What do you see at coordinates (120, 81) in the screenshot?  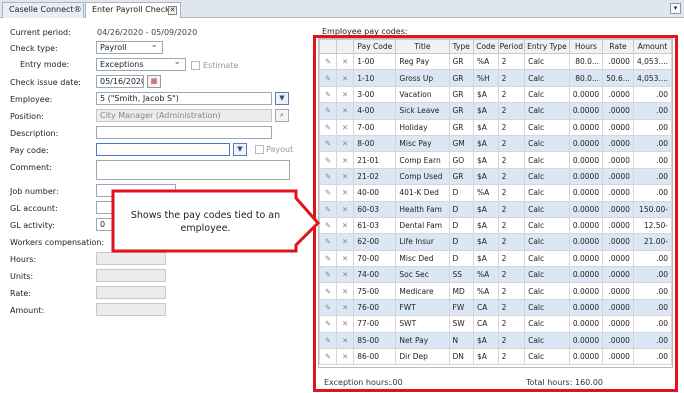 I see `check-issue-date-input: 05/16/2020` at bounding box center [120, 81].